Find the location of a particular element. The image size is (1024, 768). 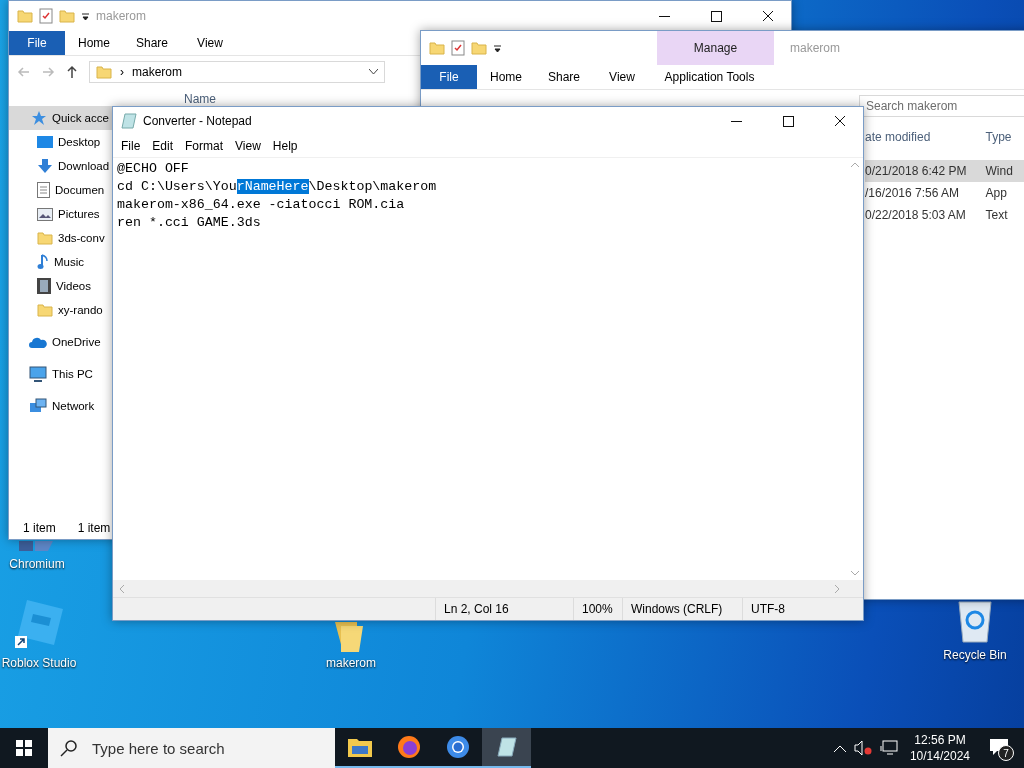

column-header: Name is located at coordinates (200, 99).